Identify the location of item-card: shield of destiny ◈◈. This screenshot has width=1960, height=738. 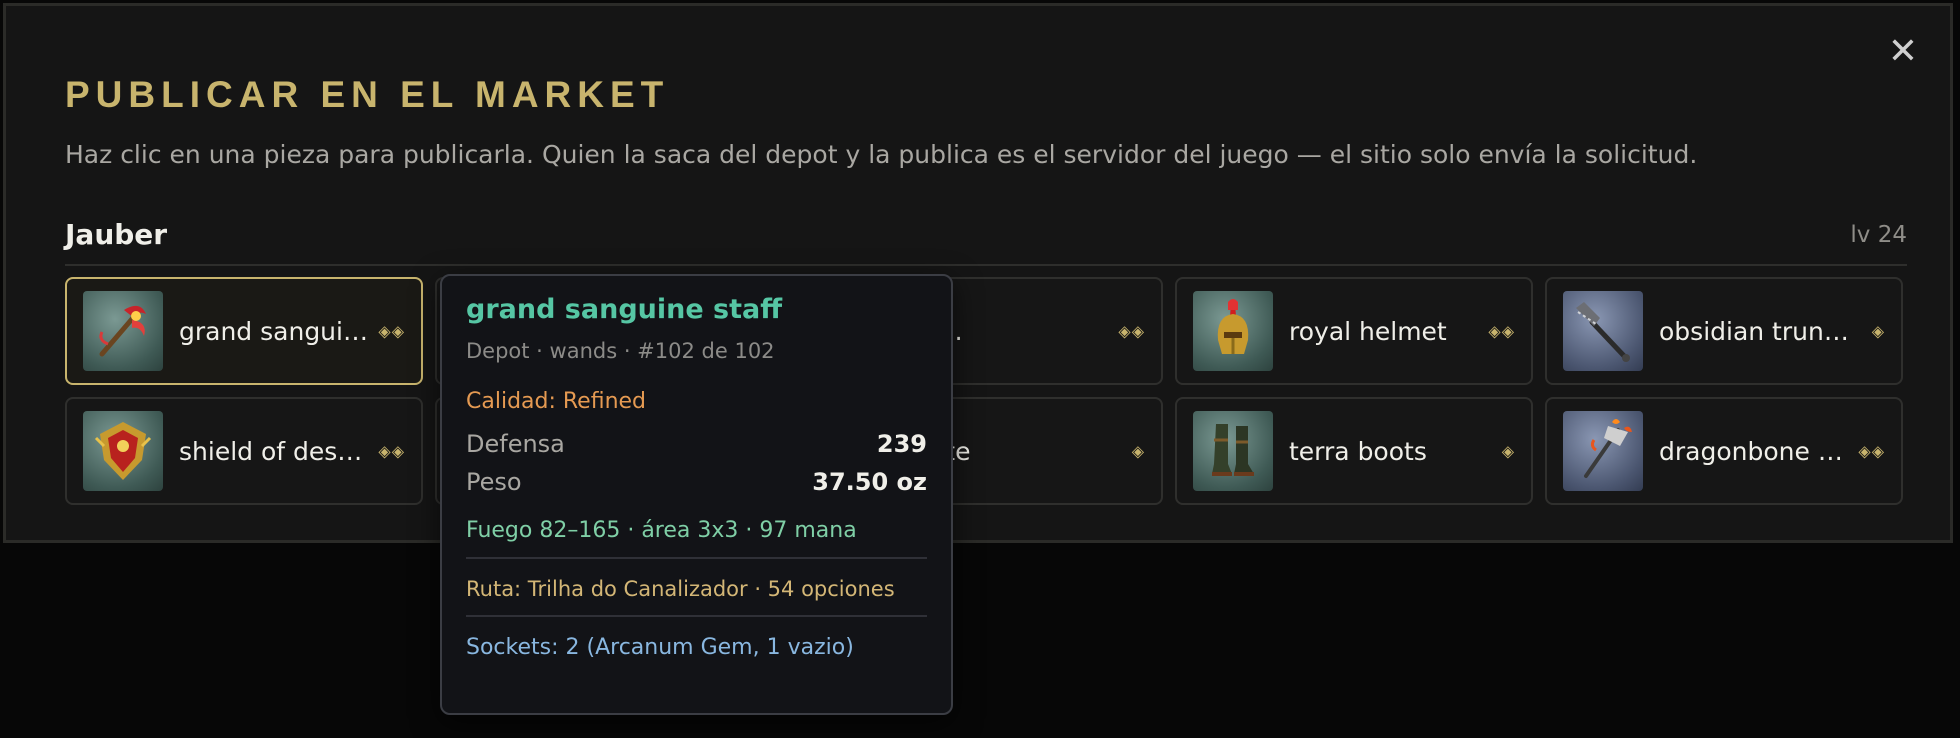
(244, 451).